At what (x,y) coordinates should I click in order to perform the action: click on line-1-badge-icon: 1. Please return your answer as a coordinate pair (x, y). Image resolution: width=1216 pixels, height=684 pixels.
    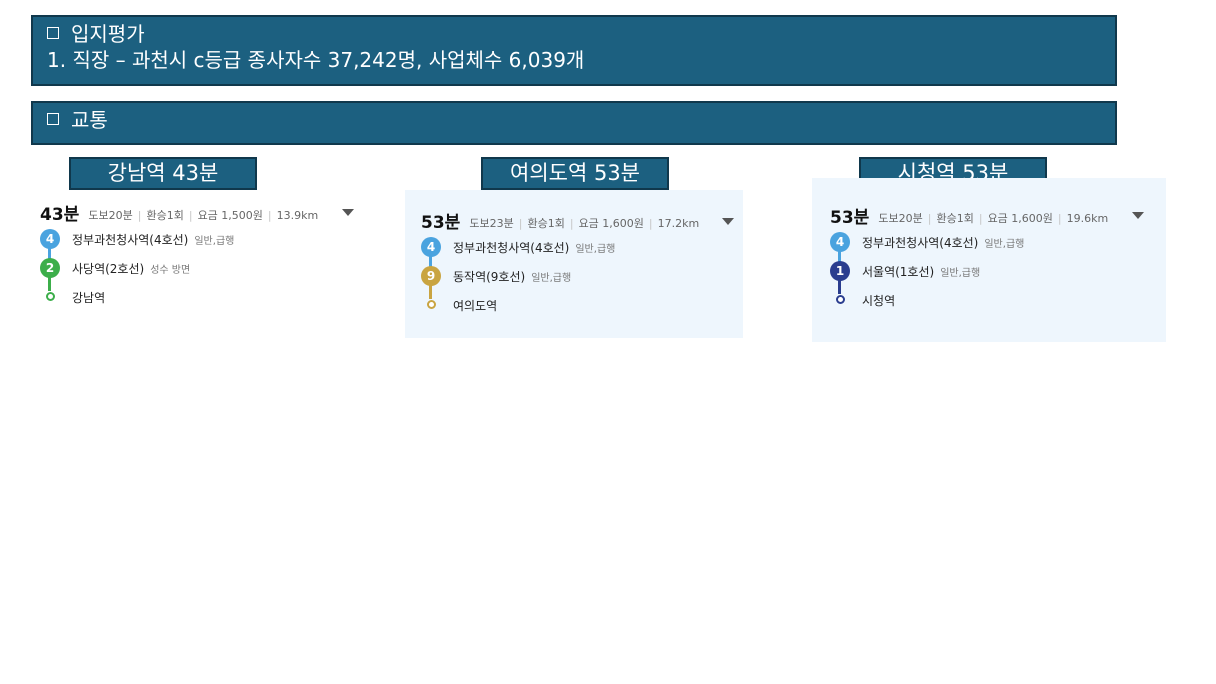
    Looking at the image, I should click on (840, 271).